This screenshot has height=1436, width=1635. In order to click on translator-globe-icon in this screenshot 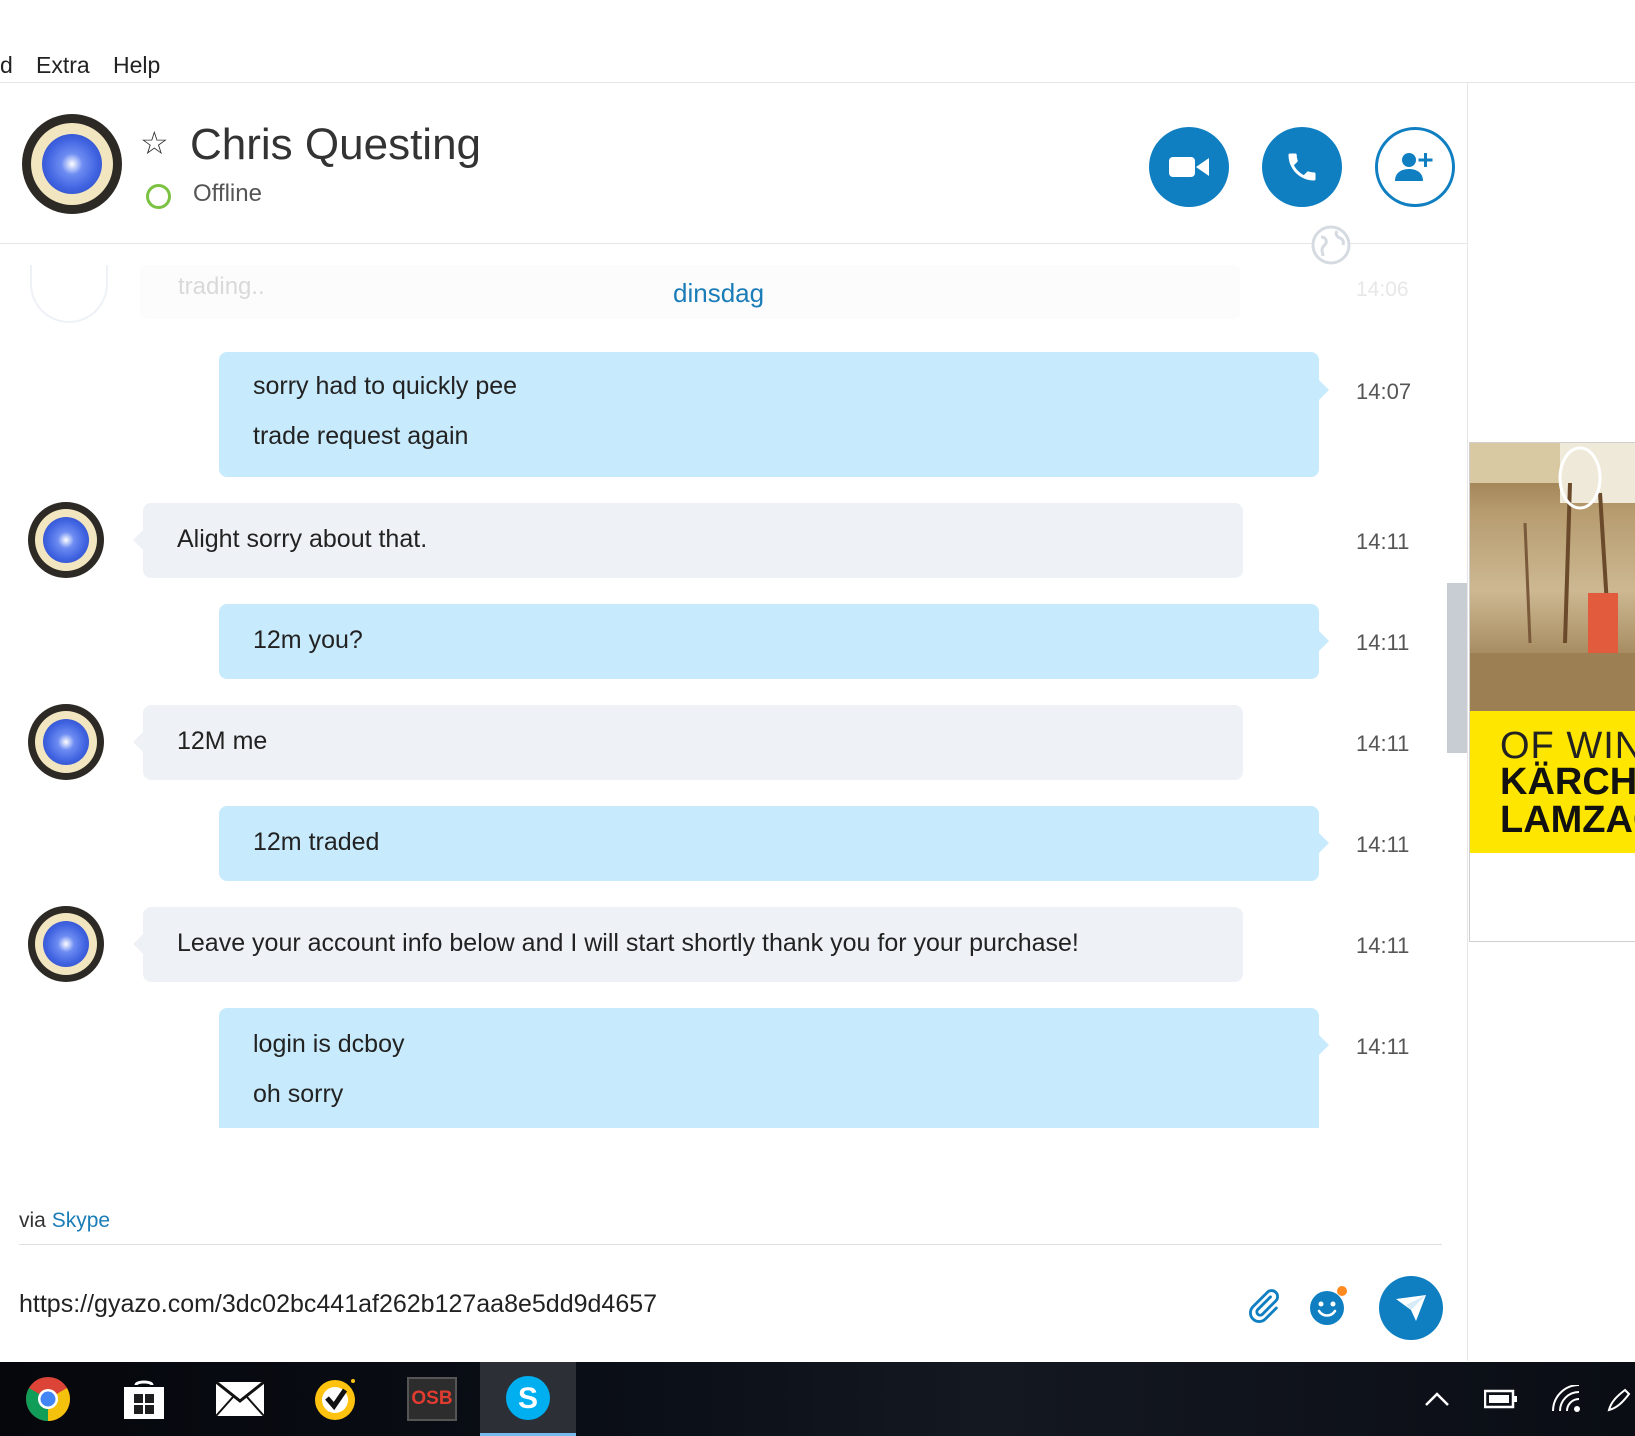, I will do `click(1331, 245)`.